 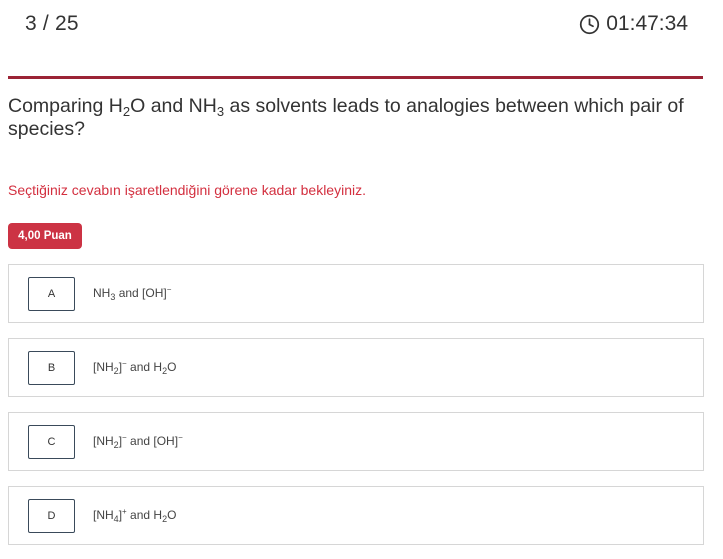 What do you see at coordinates (51, 368) in the screenshot?
I see `option-letter: B` at bounding box center [51, 368].